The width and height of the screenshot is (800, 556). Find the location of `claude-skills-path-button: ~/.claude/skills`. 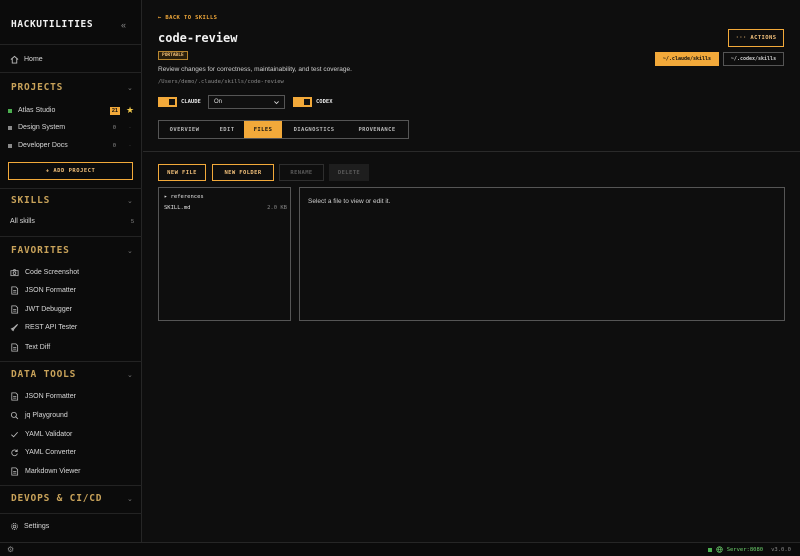

claude-skills-path-button: ~/.claude/skills is located at coordinates (687, 59).